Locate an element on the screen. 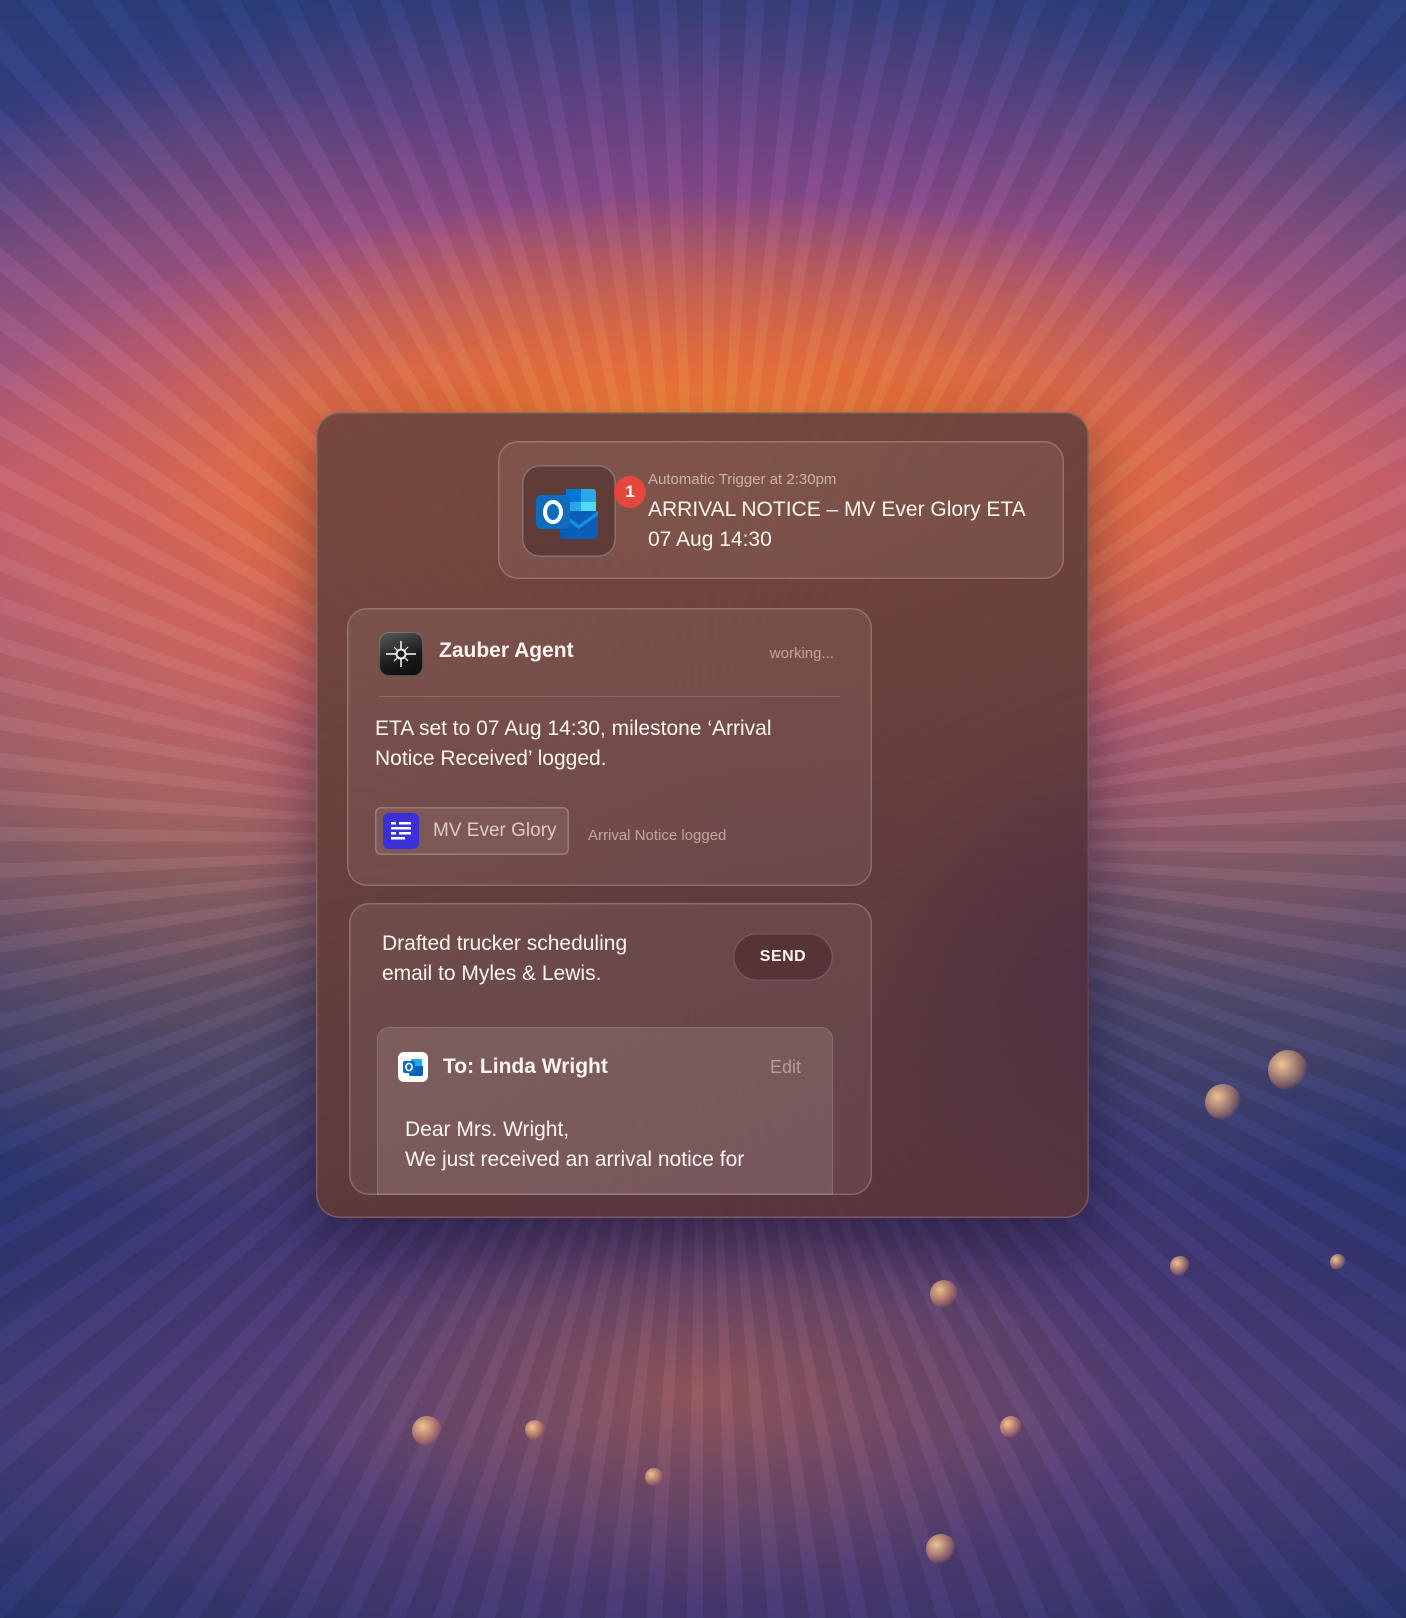 The width and height of the screenshot is (1406, 1618). shipment-list-icon is located at coordinates (401, 831).